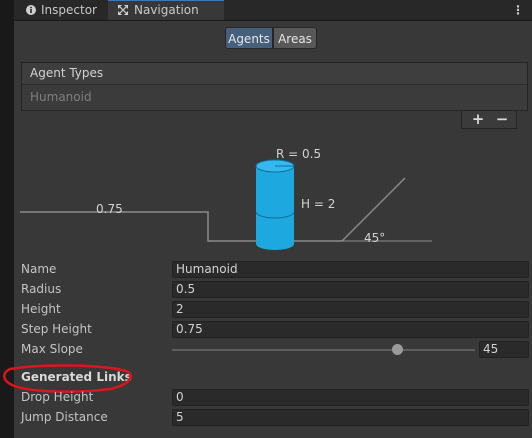  I want to click on tab-inspector: Inspector, so click(60, 10).